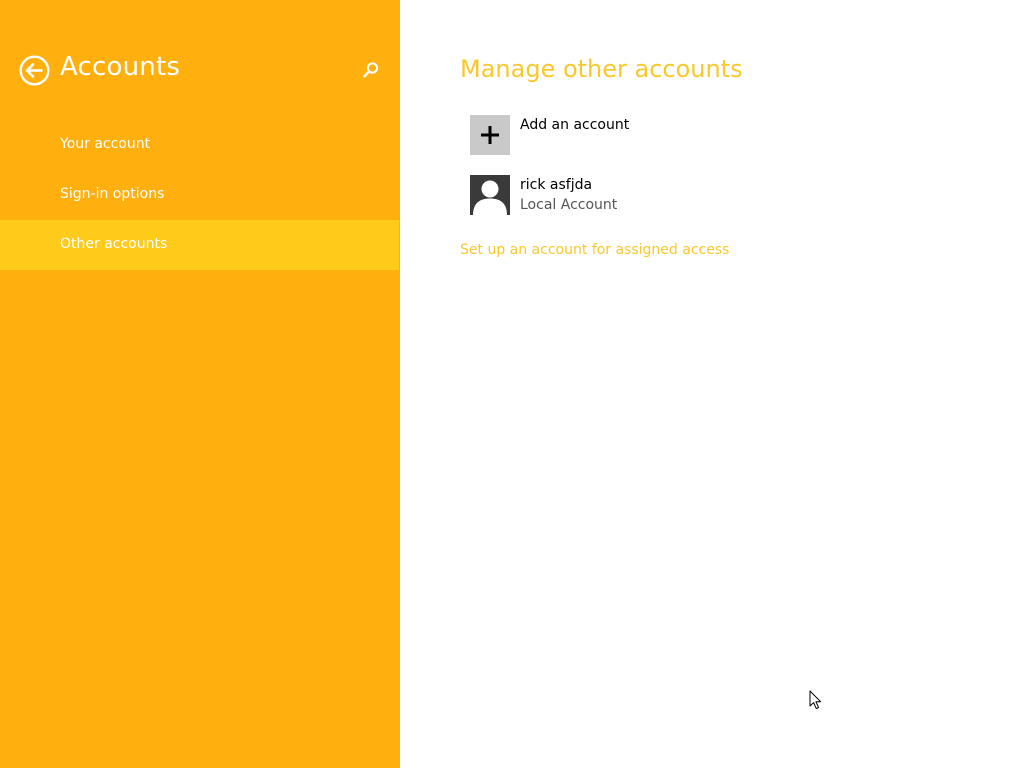 The width and height of the screenshot is (1024, 768). What do you see at coordinates (199, 245) in the screenshot?
I see `sidebar-item-other-accounts: Other accounts` at bounding box center [199, 245].